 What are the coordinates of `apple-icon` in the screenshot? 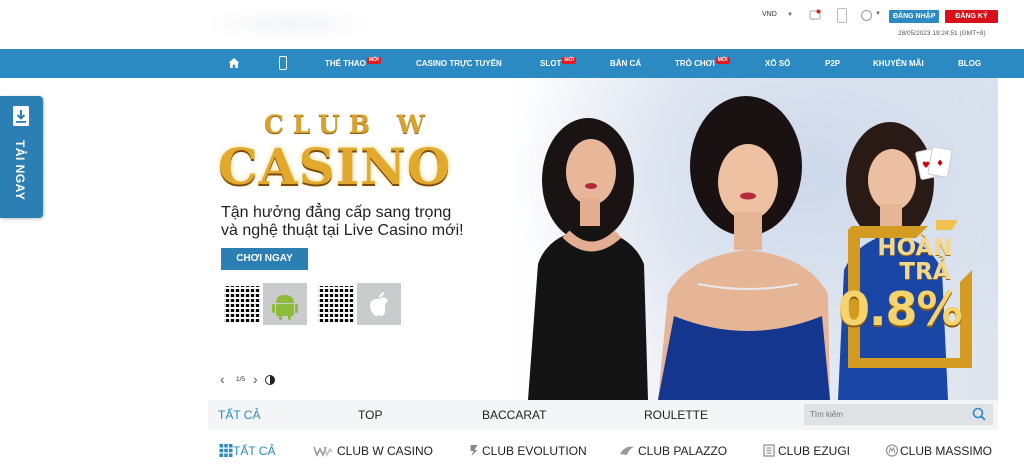 It's located at (379, 304).